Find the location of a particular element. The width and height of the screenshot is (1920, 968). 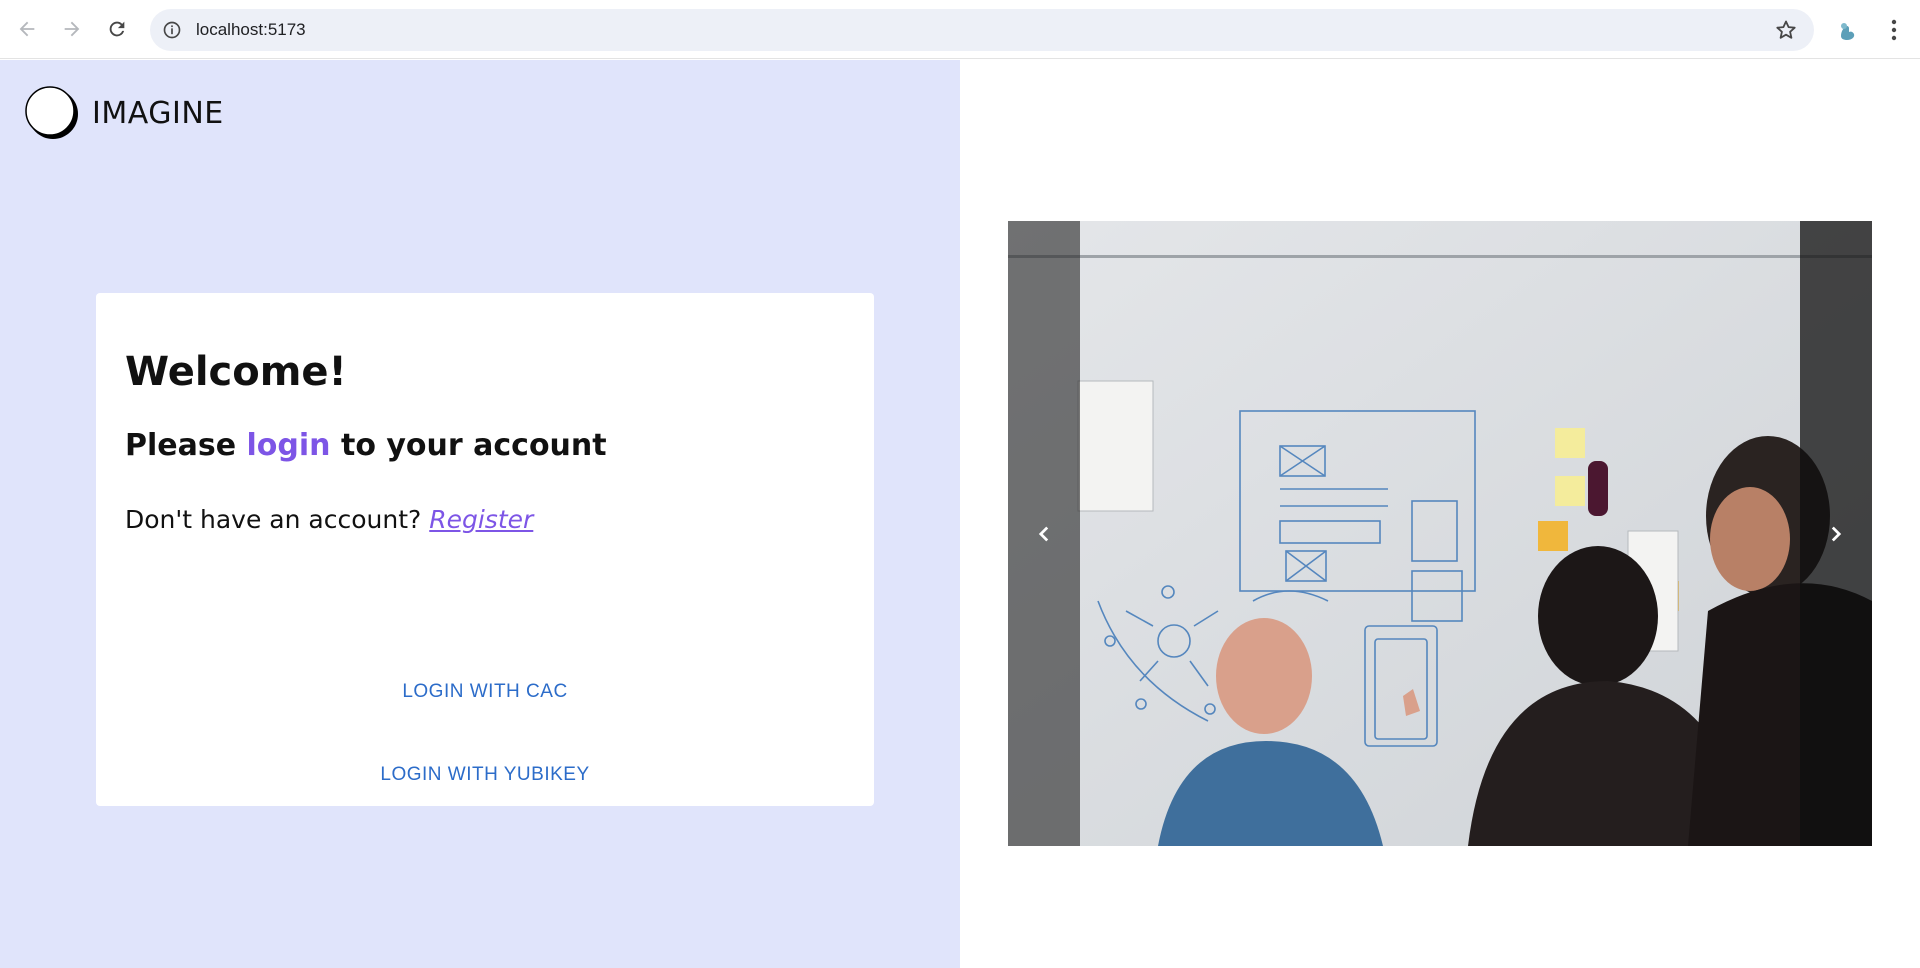

back-button is located at coordinates (27, 29).